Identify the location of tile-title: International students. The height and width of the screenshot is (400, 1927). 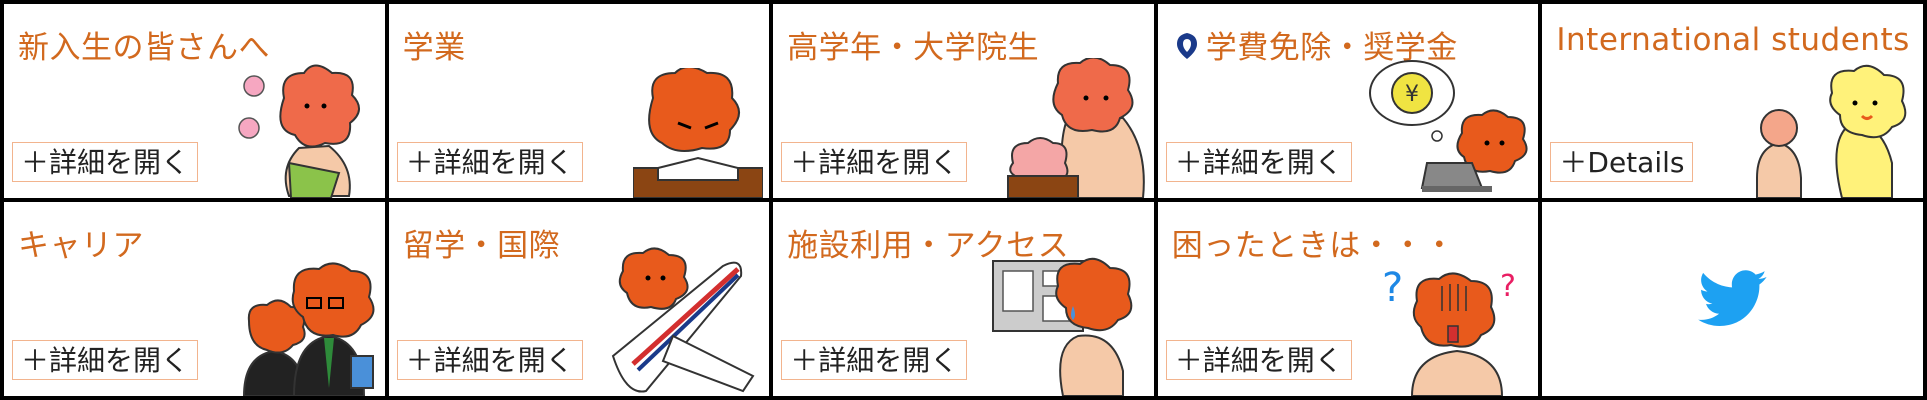
(1733, 40).